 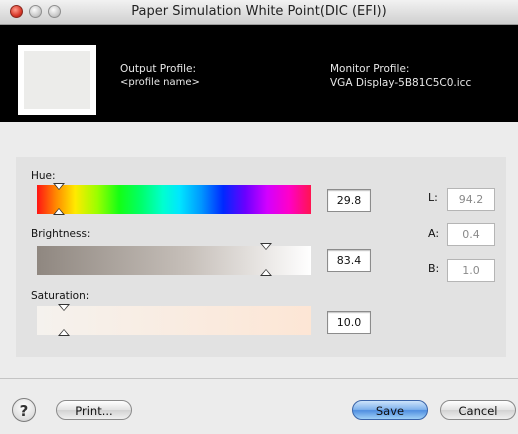 What do you see at coordinates (58, 211) in the screenshot?
I see `hue-bottom-marker` at bounding box center [58, 211].